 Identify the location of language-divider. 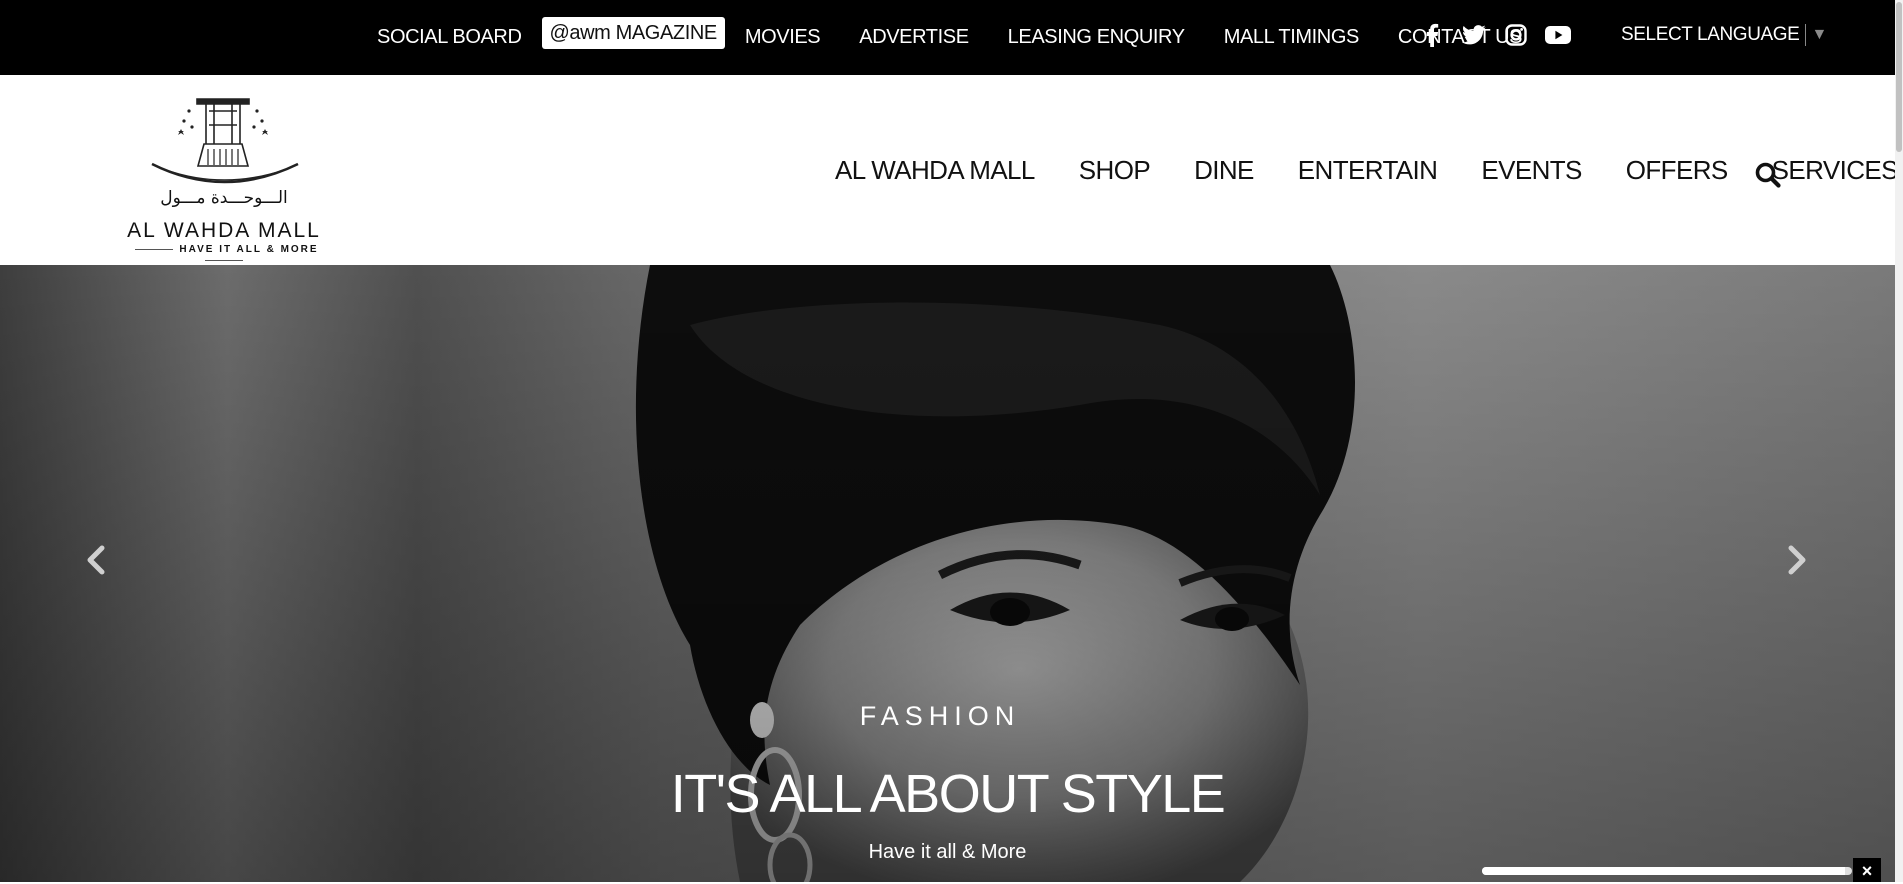
(1806, 35).